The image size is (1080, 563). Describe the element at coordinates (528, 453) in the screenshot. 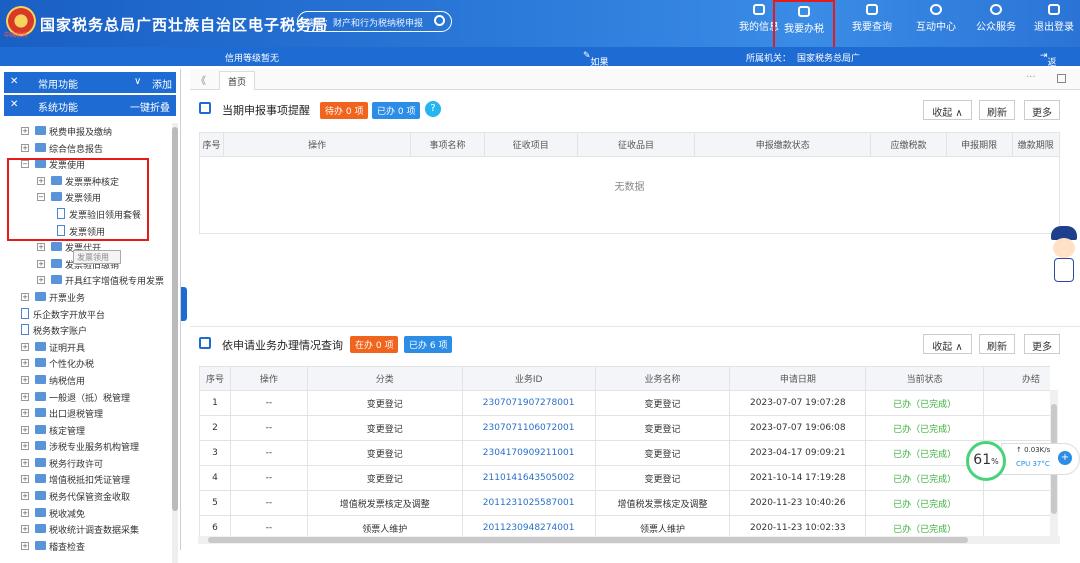

I see `business-id-link: 2304170909211001` at that location.